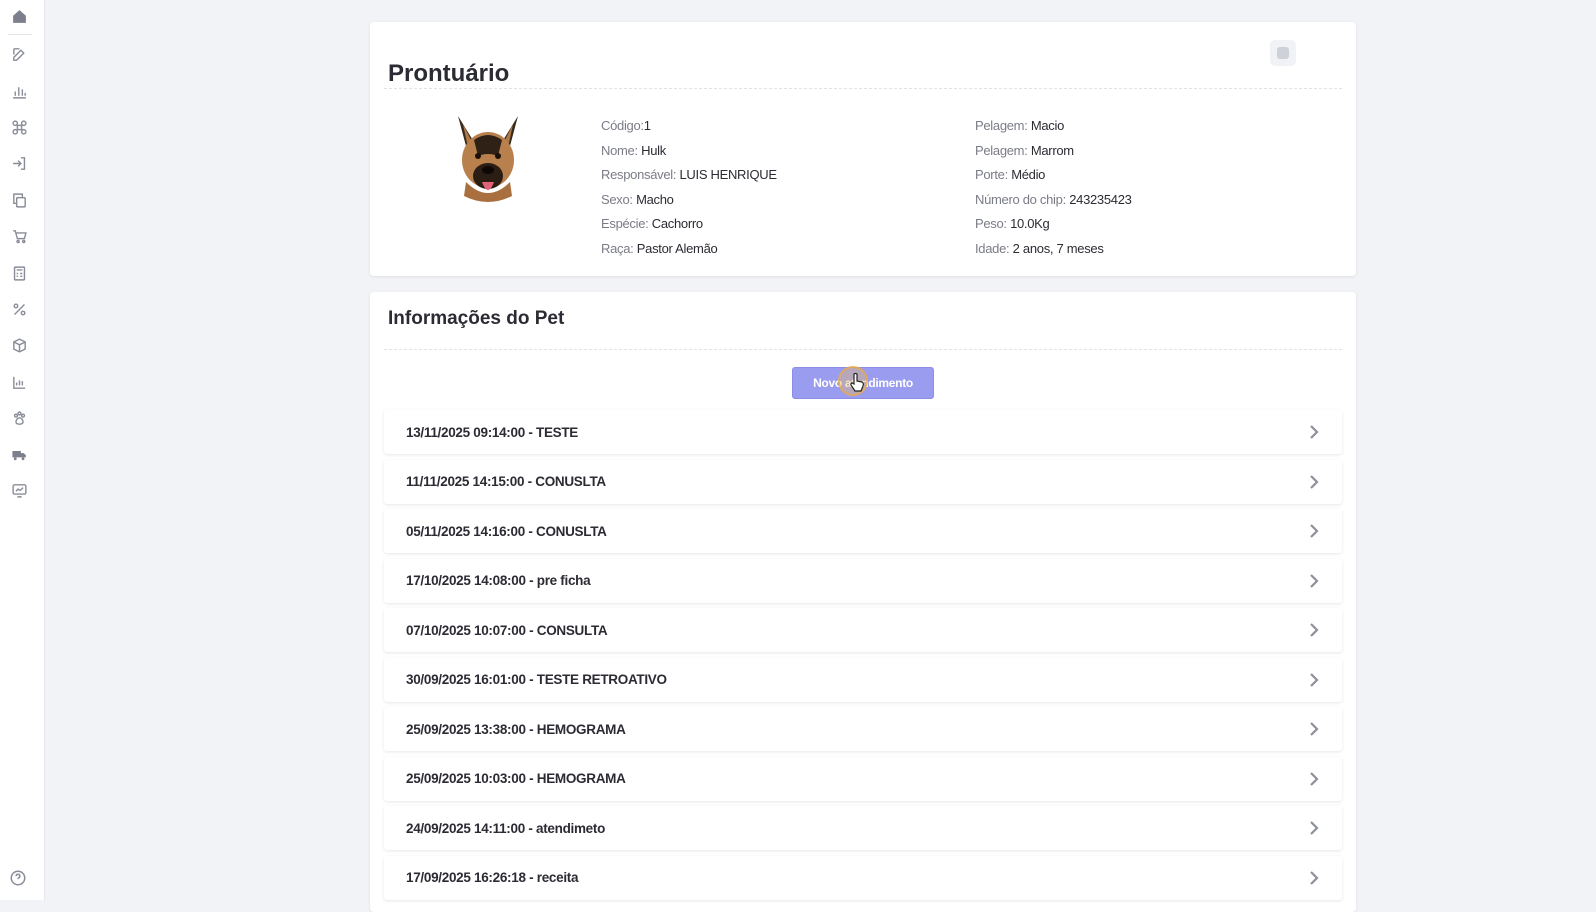  Describe the element at coordinates (863, 729) in the screenshot. I see `list-item: 25/09/2025 13:38:00 - HEMOGRAMA` at that location.